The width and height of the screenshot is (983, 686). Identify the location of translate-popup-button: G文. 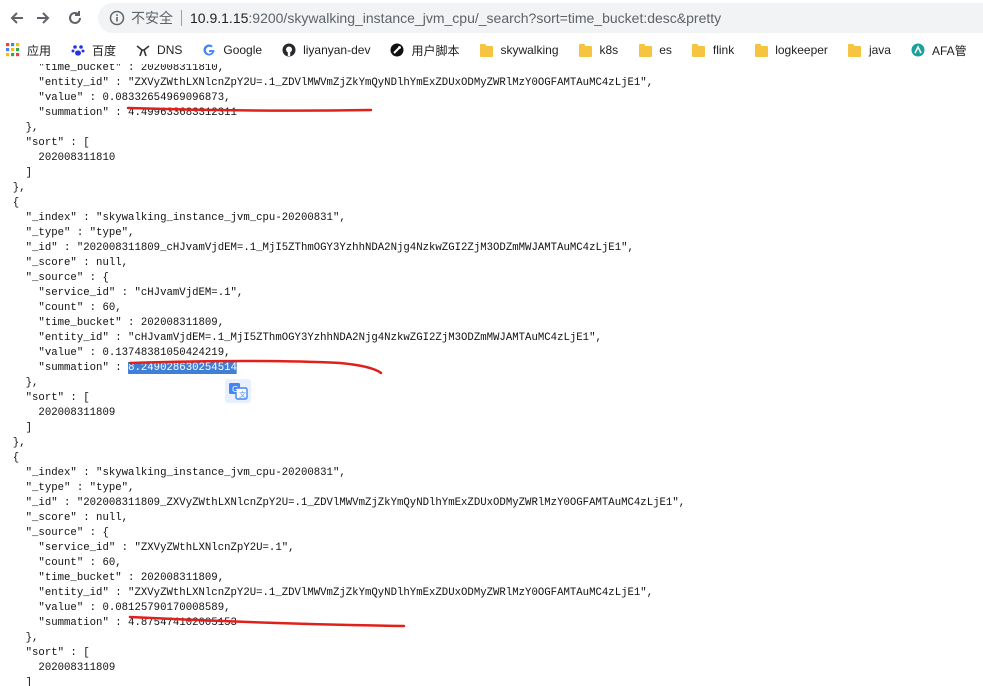
(238, 391).